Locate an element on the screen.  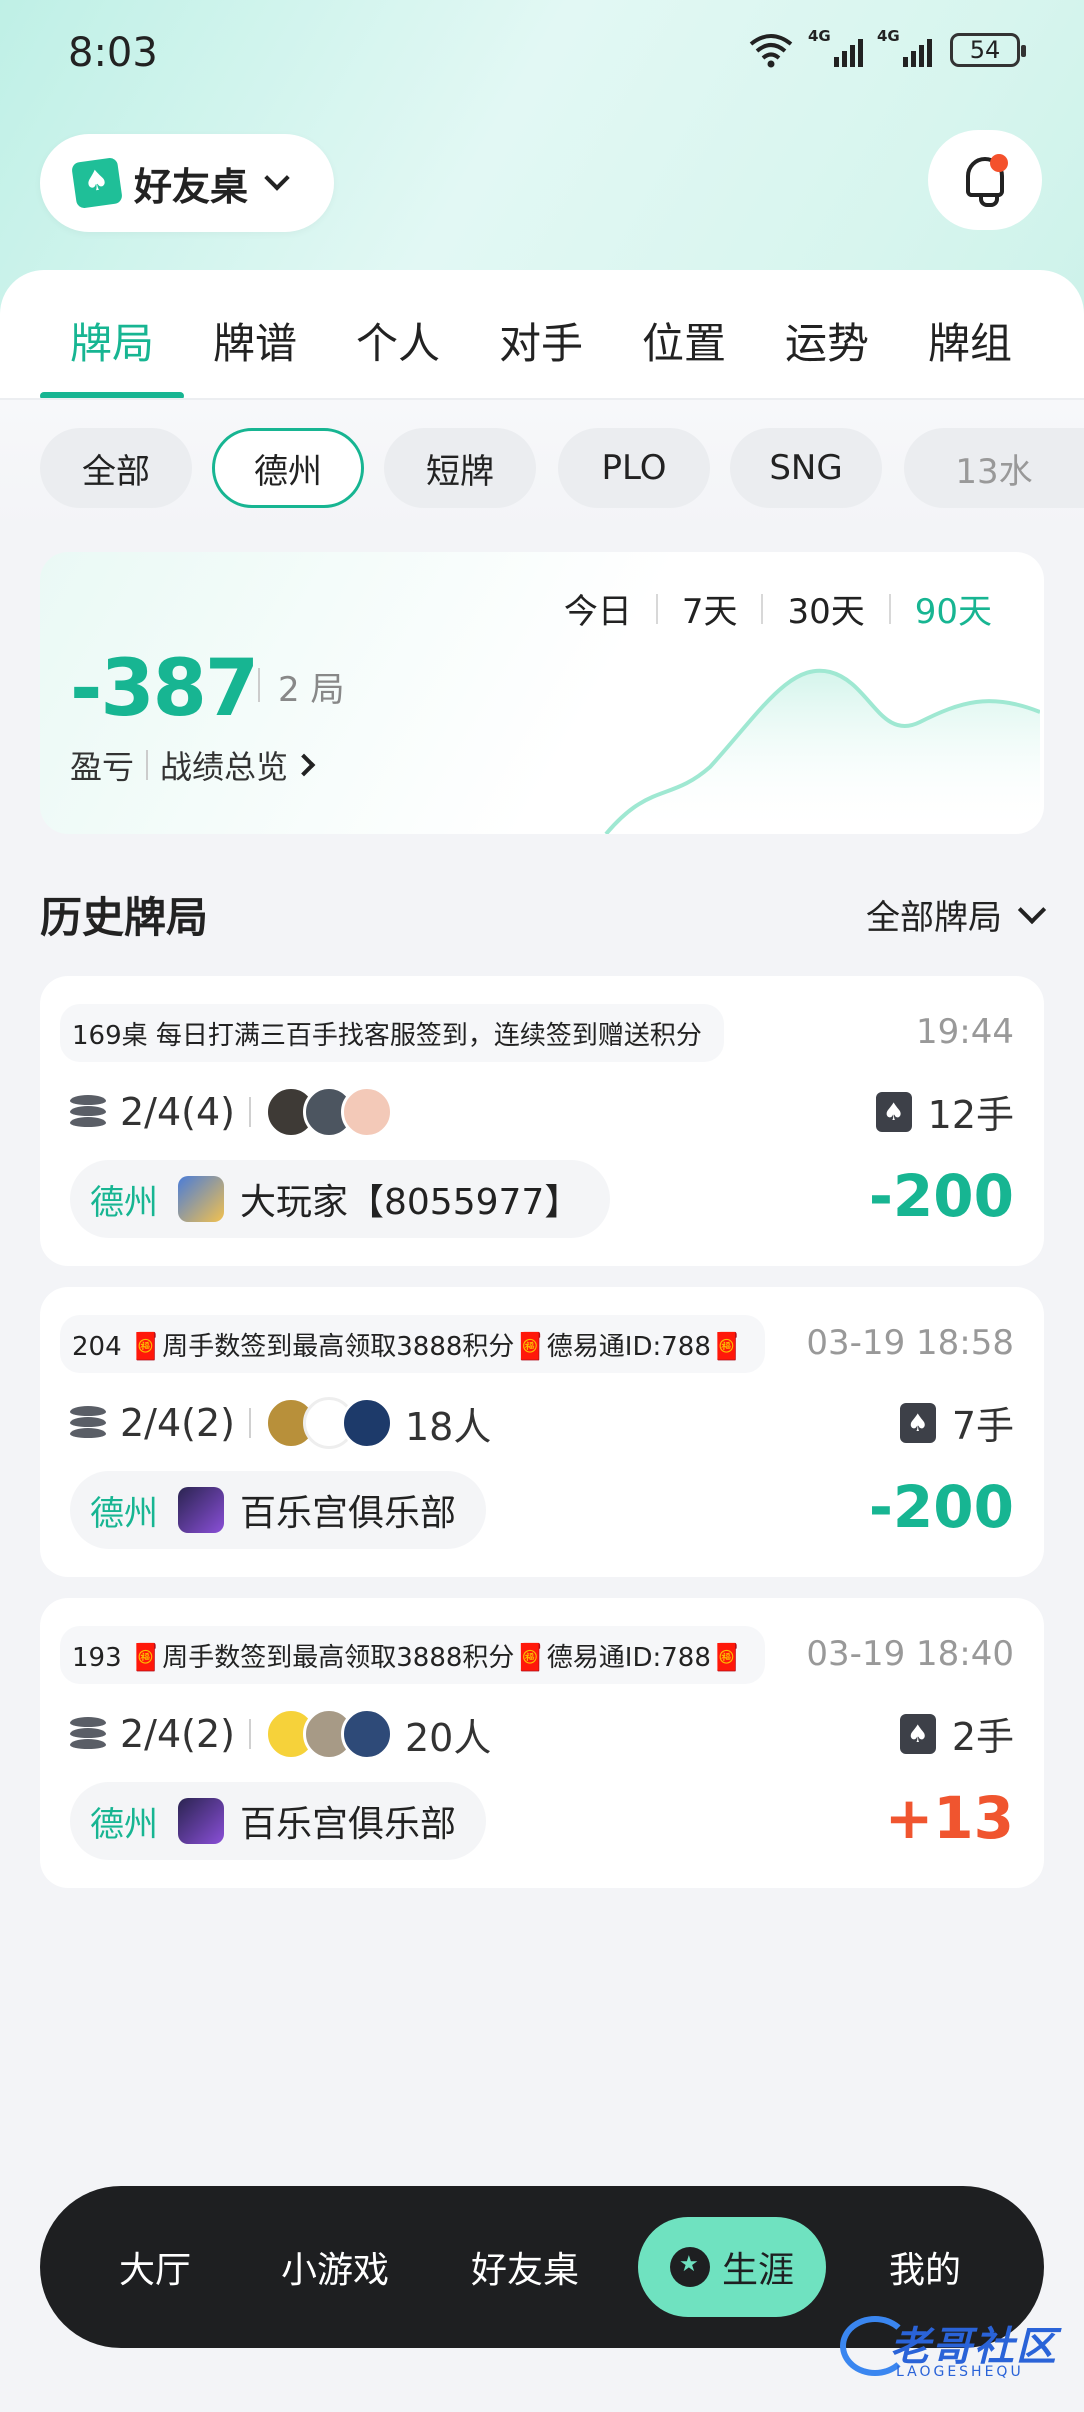
overview-link: 盈亏 战绩总览 is located at coordinates (193, 765).